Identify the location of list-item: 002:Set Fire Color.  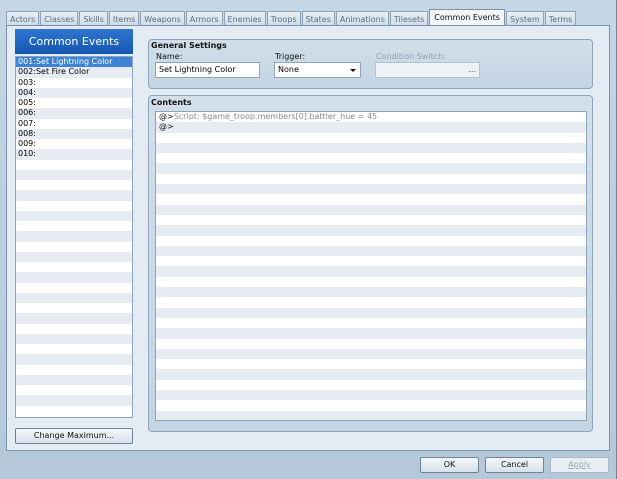
(74, 72).